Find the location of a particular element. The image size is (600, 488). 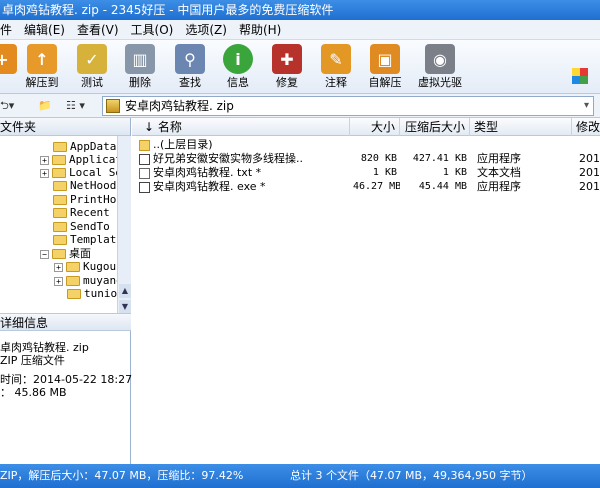

column-name: ↓ 名称 is located at coordinates (241, 127).